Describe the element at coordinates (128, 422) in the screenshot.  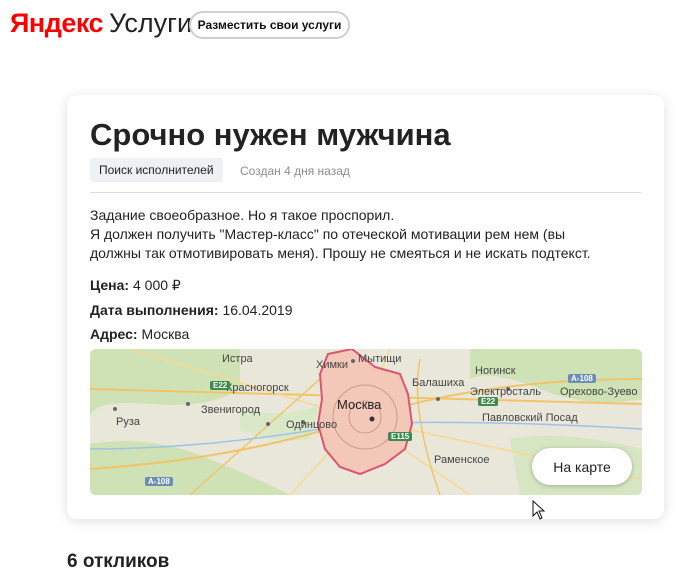
I see `map-label: Руза` at that location.